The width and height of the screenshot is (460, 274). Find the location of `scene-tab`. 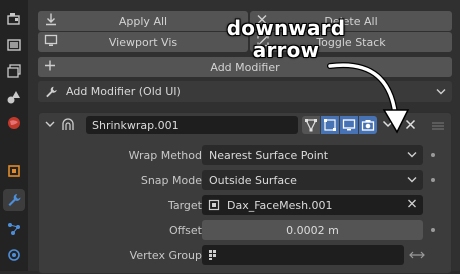

scene-tab is located at coordinates (14, 97).